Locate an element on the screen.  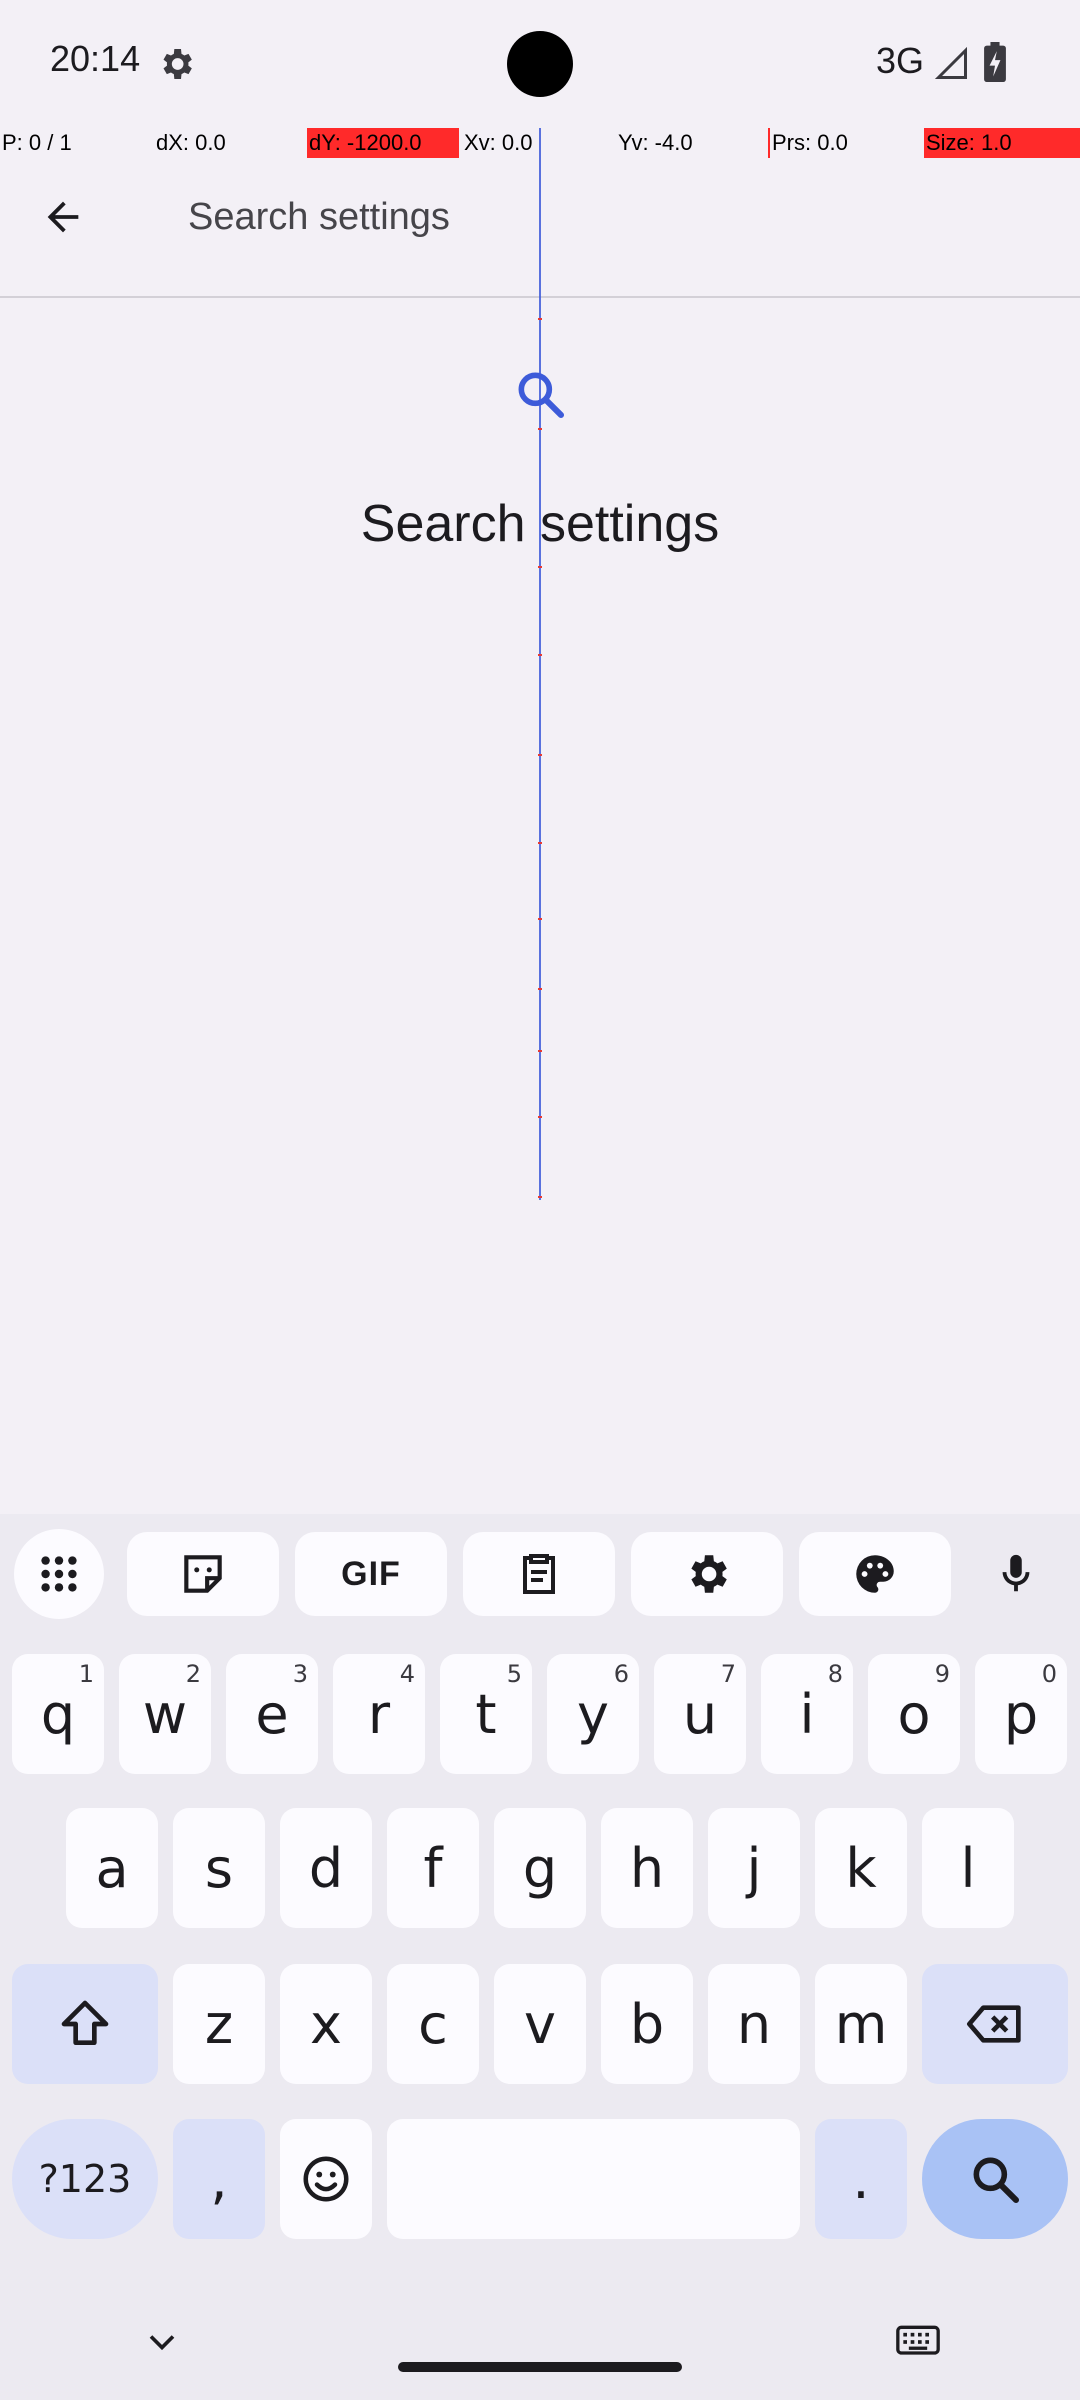
keyboard-apps-button is located at coordinates (59, 1574).